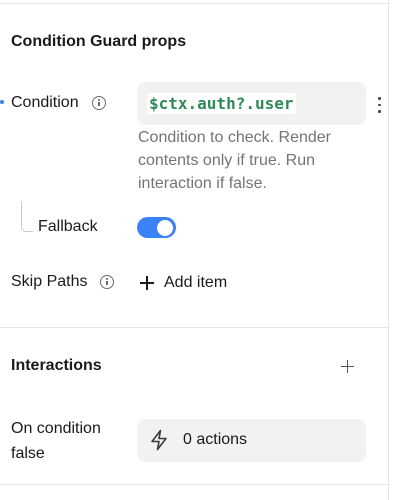 This screenshot has height=500, width=396. I want to click on lightning-bolt-icon, so click(159, 440).